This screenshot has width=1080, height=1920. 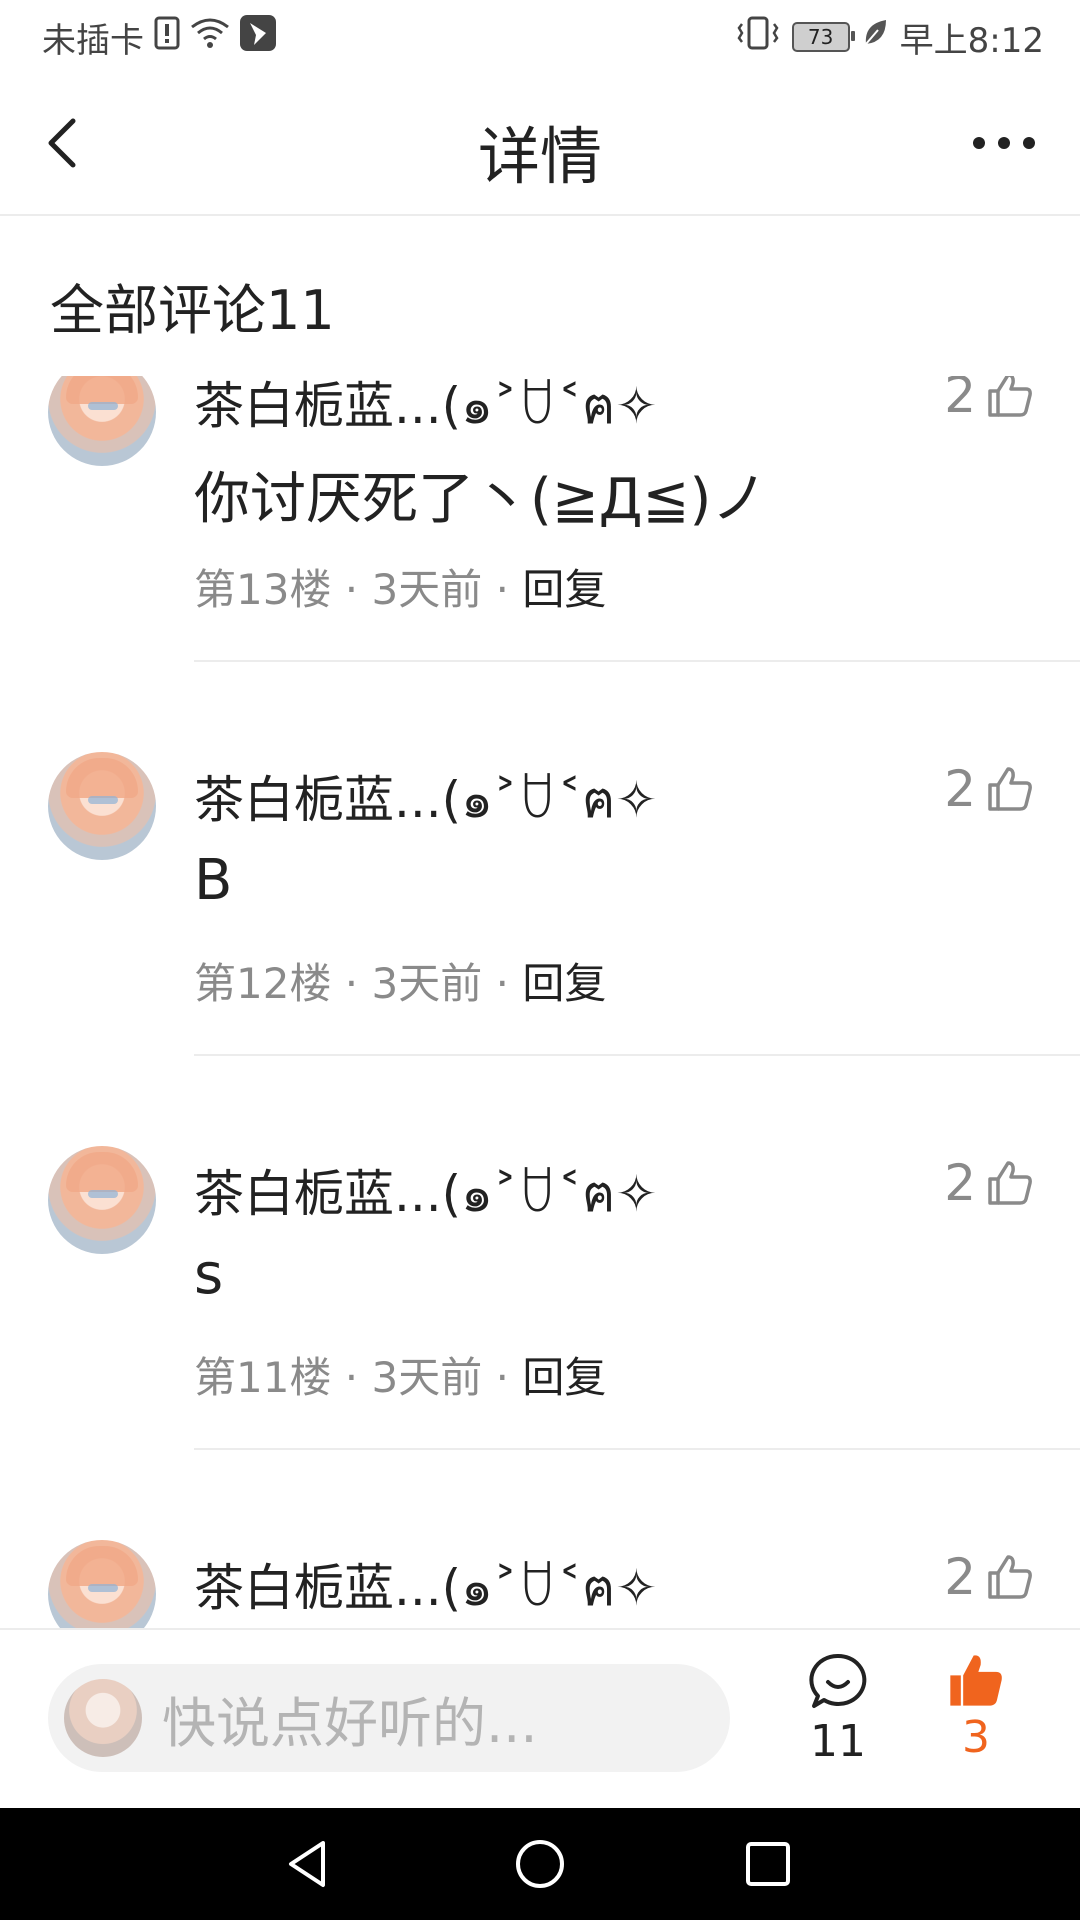 I want to click on leaf-icon, so click(x=875, y=37).